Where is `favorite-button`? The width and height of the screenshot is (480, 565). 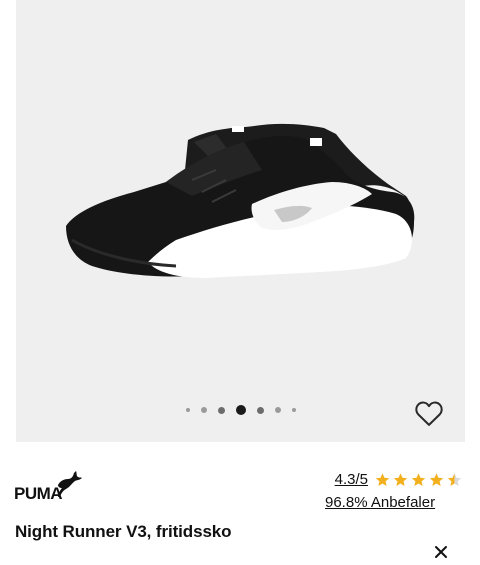 favorite-button is located at coordinates (429, 413).